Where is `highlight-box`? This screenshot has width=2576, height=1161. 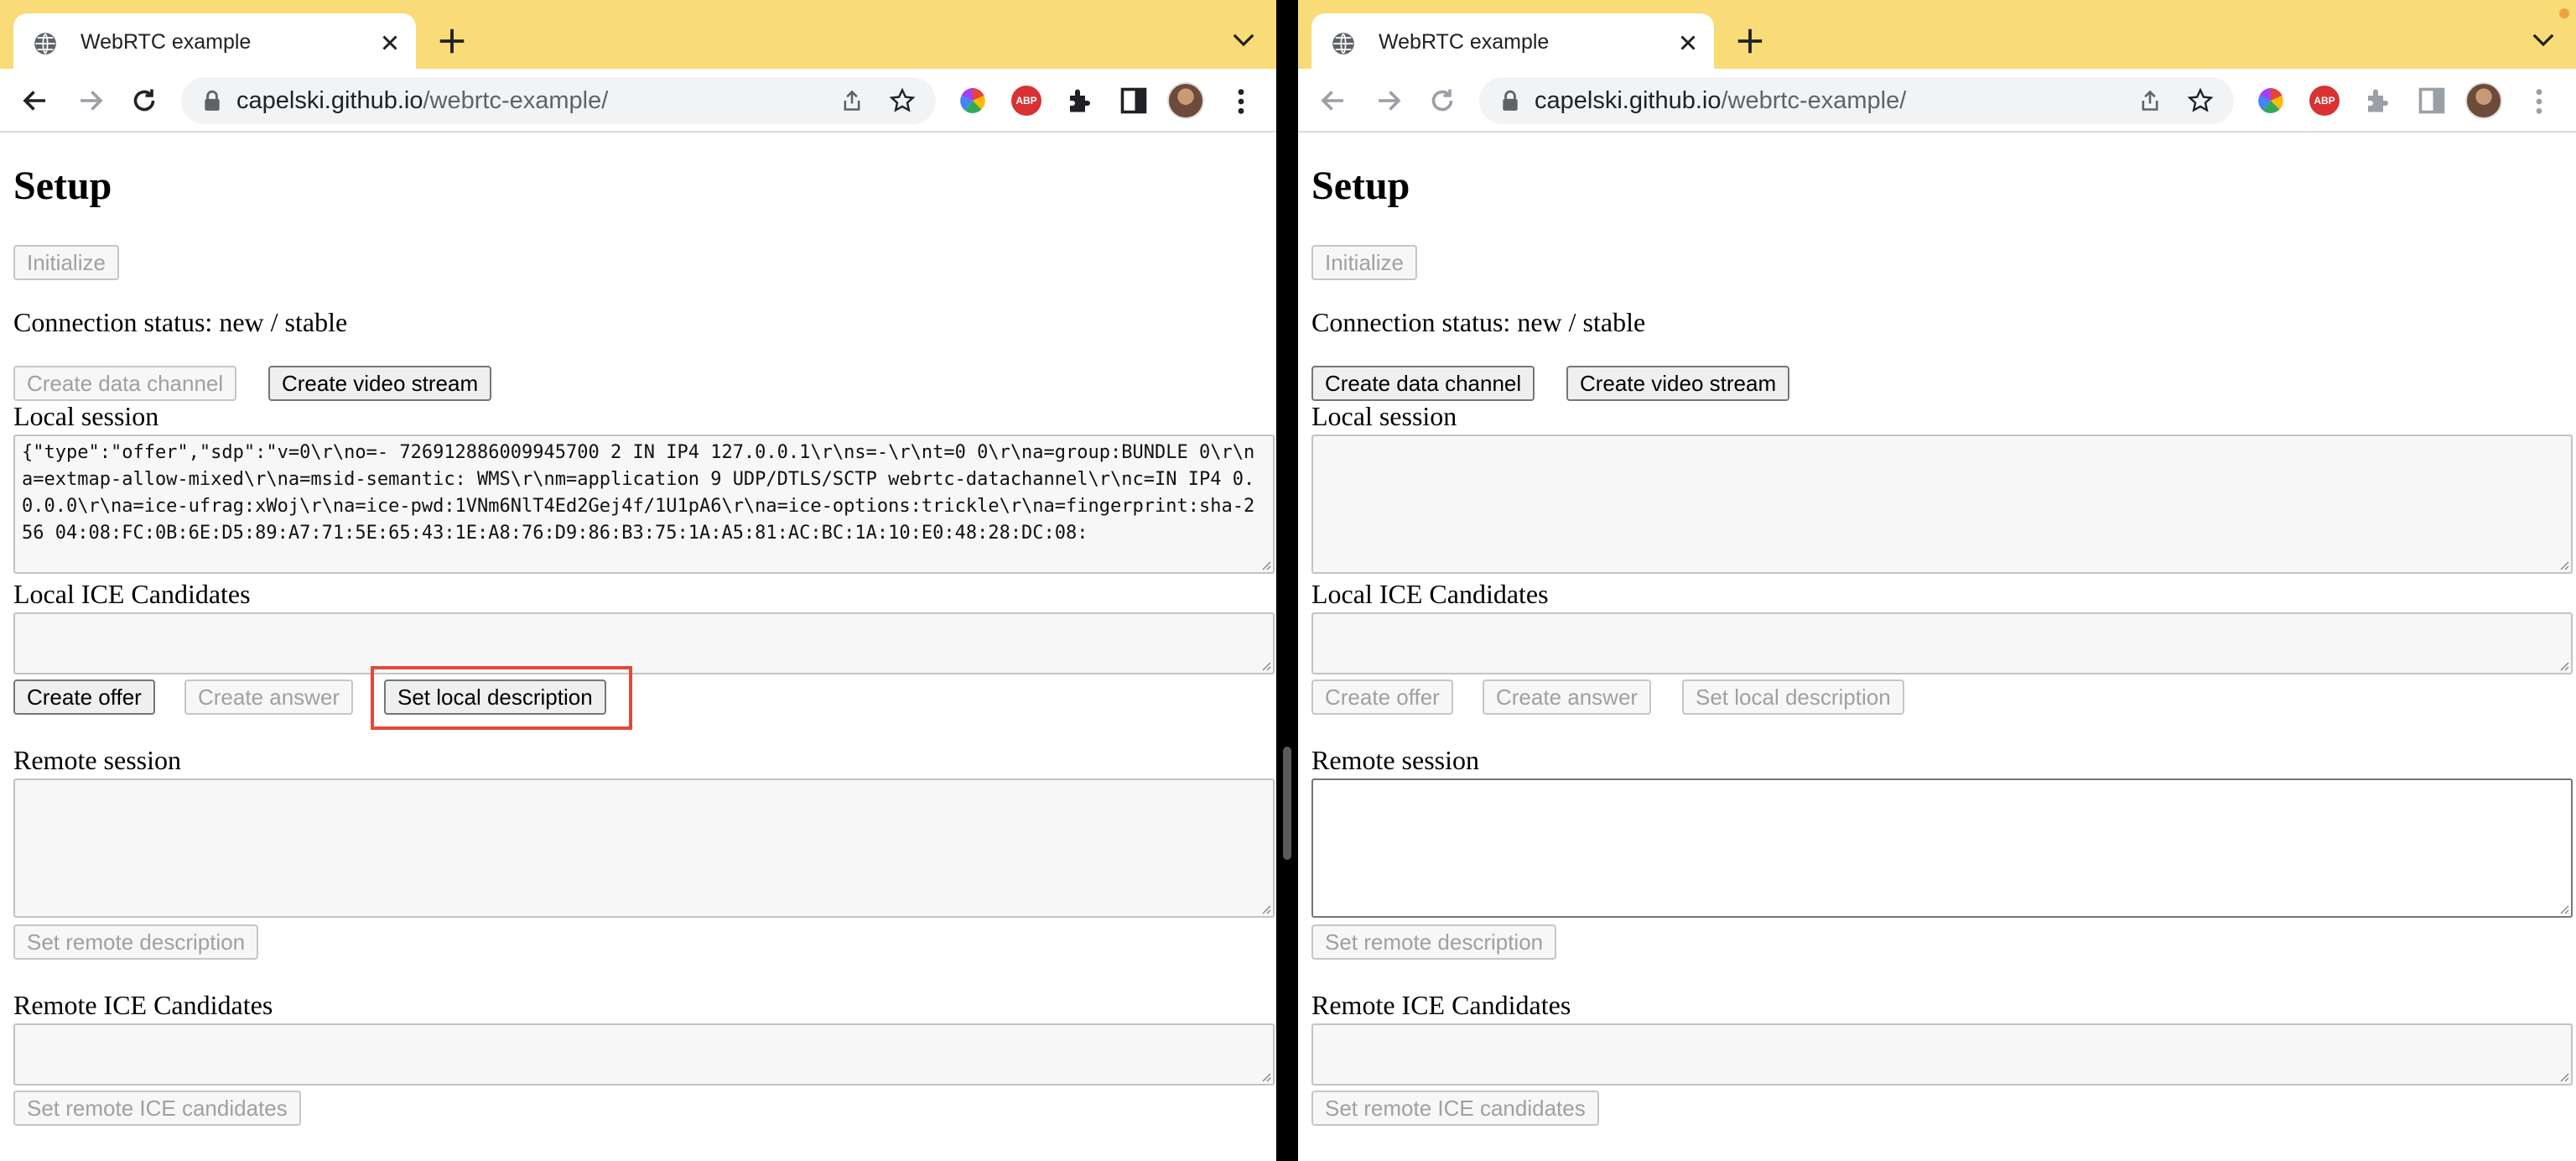
highlight-box is located at coordinates (501, 698).